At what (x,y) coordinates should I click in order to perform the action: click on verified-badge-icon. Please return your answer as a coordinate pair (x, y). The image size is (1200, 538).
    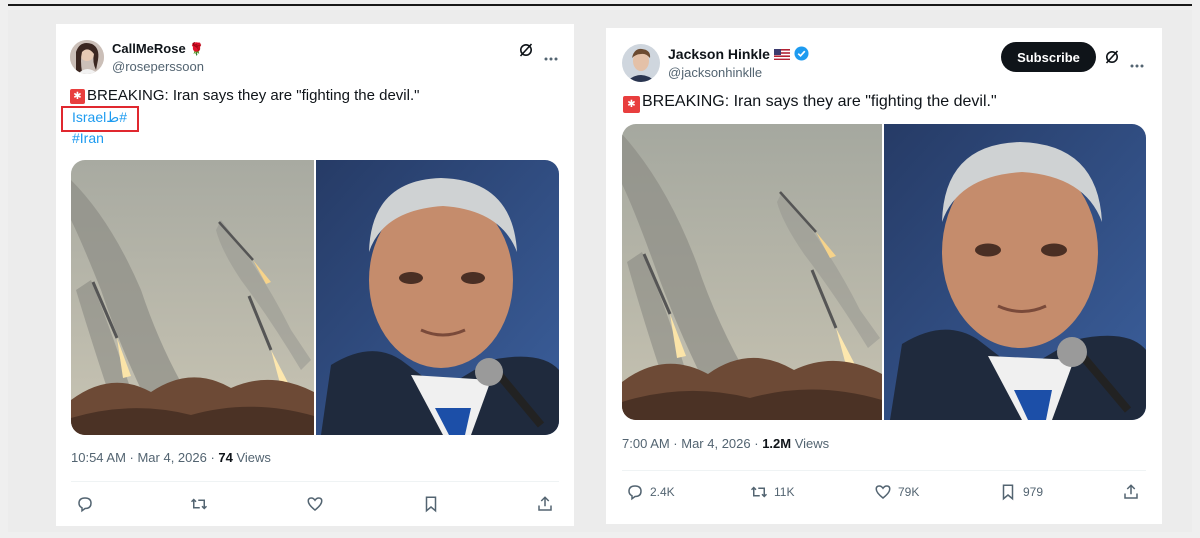
    Looking at the image, I should click on (801, 55).